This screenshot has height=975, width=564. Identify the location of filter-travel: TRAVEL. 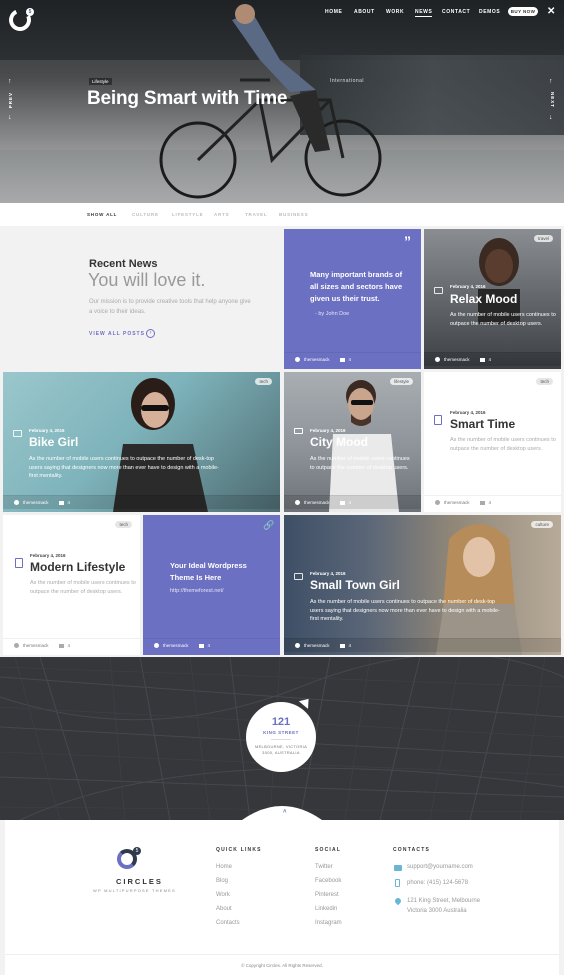
(256, 214).